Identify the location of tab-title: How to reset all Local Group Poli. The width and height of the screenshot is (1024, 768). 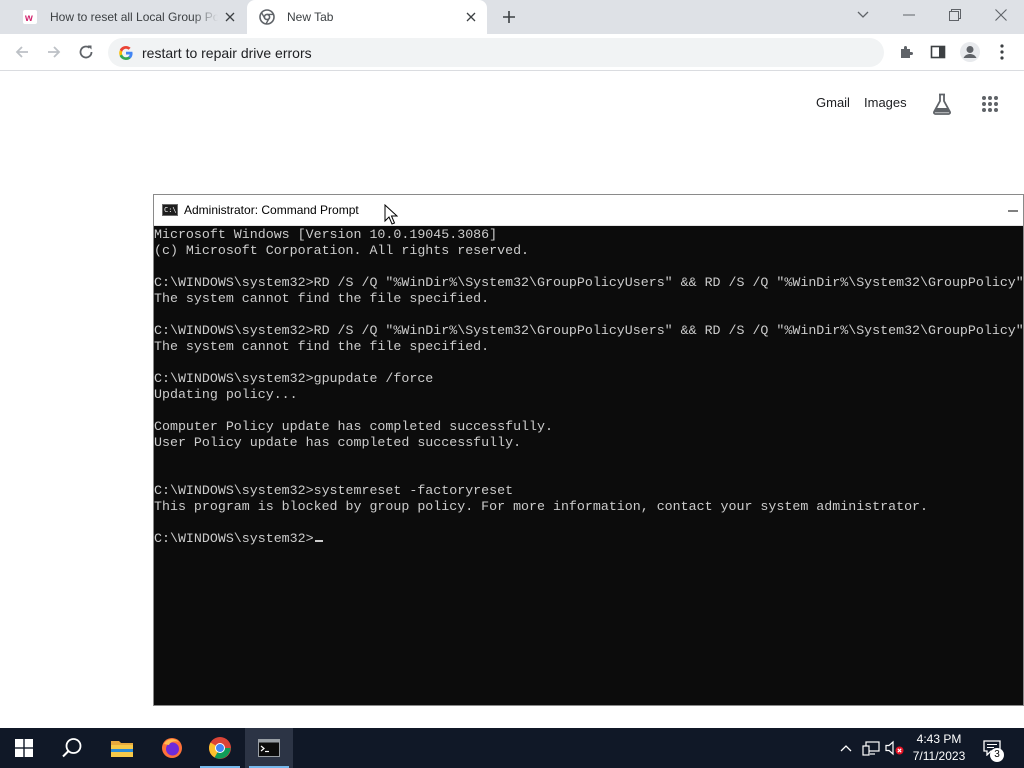
(134, 17).